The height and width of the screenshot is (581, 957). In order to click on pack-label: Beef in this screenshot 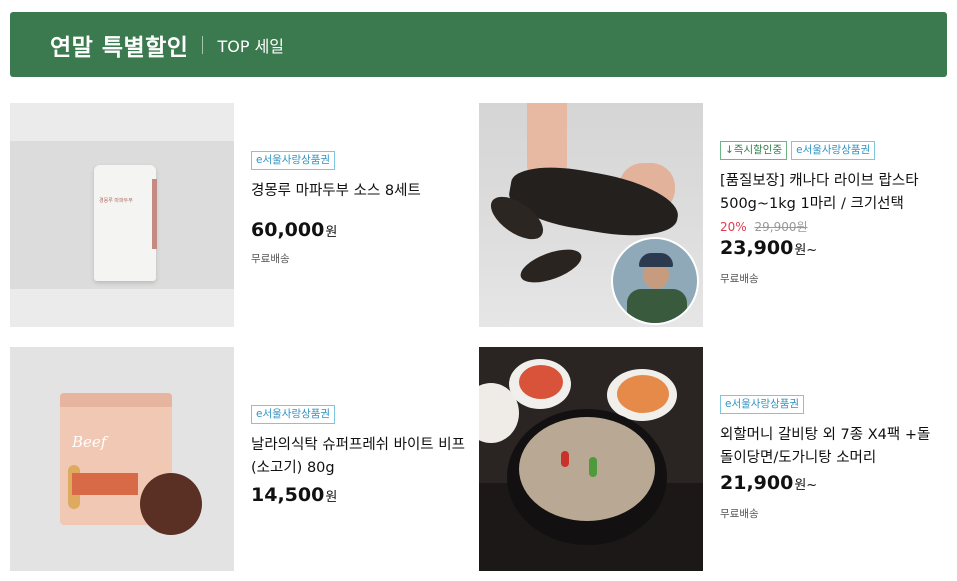, I will do `click(89, 442)`.